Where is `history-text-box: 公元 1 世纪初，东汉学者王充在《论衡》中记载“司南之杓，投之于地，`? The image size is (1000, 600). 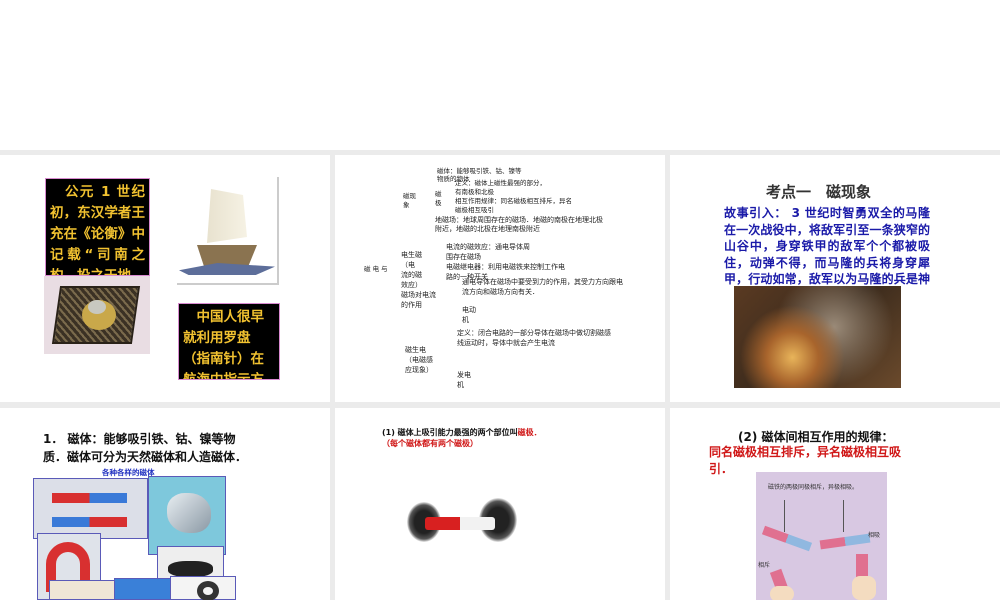 history-text-box: 公元 1 世纪初，东汉学者王充在《论衡》中记载“司南之杓，投之于地， is located at coordinates (97, 227).